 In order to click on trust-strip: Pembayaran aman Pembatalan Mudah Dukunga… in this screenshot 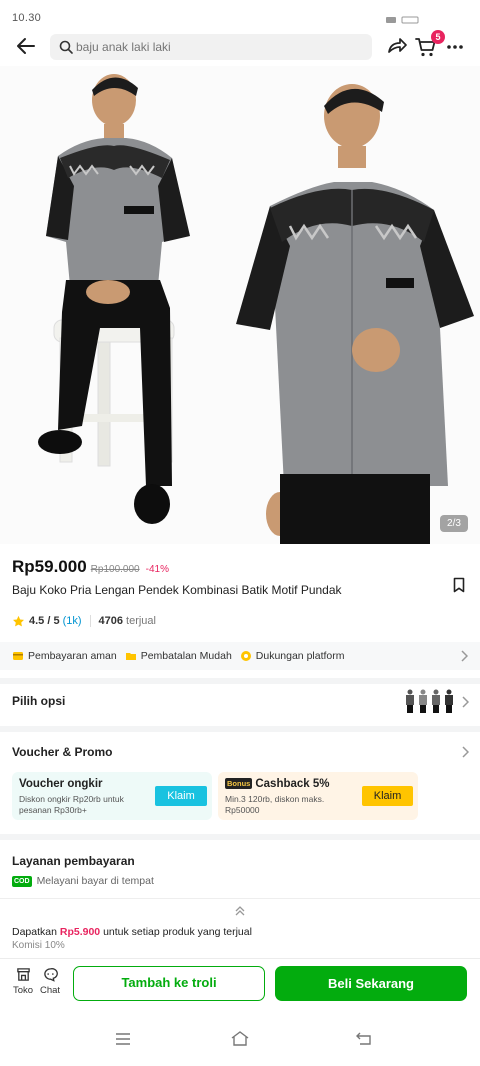, I will do `click(240, 656)`.